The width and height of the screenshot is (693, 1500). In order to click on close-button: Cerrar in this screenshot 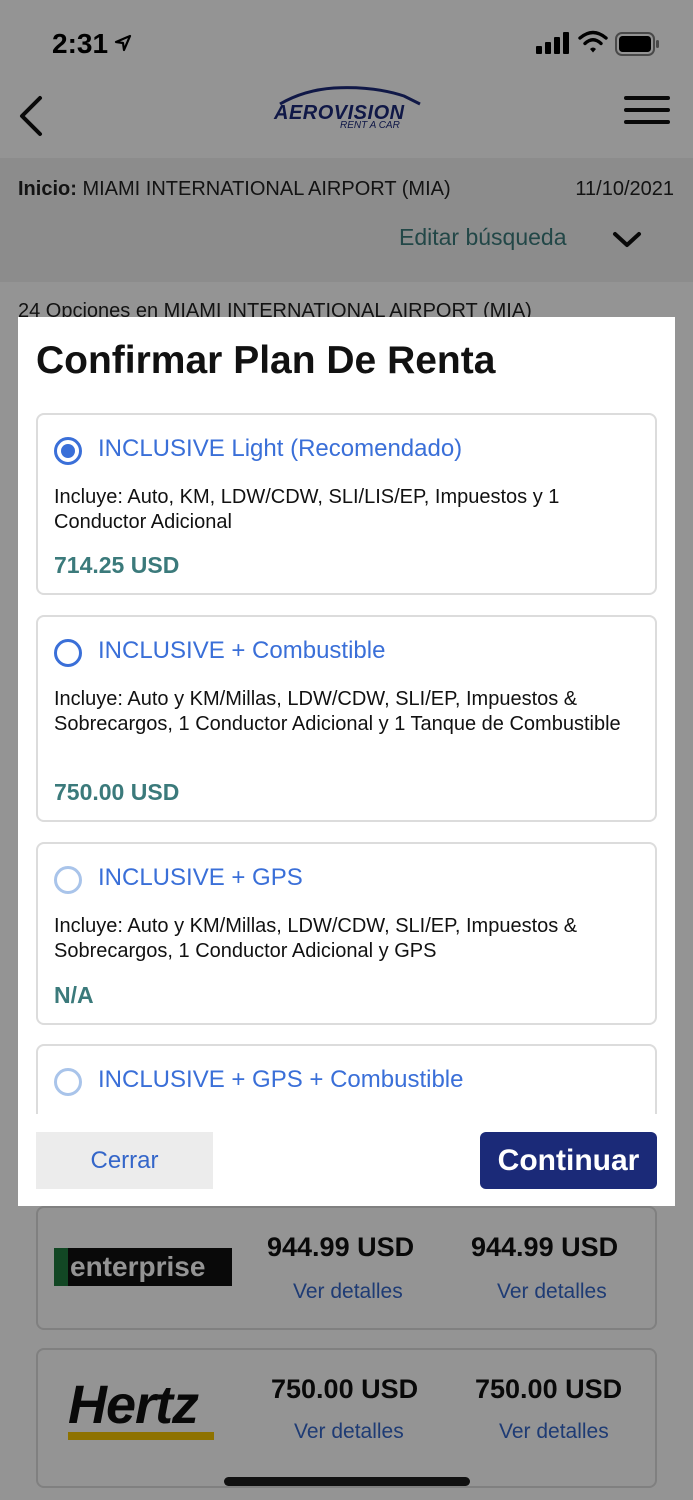, I will do `click(124, 1160)`.